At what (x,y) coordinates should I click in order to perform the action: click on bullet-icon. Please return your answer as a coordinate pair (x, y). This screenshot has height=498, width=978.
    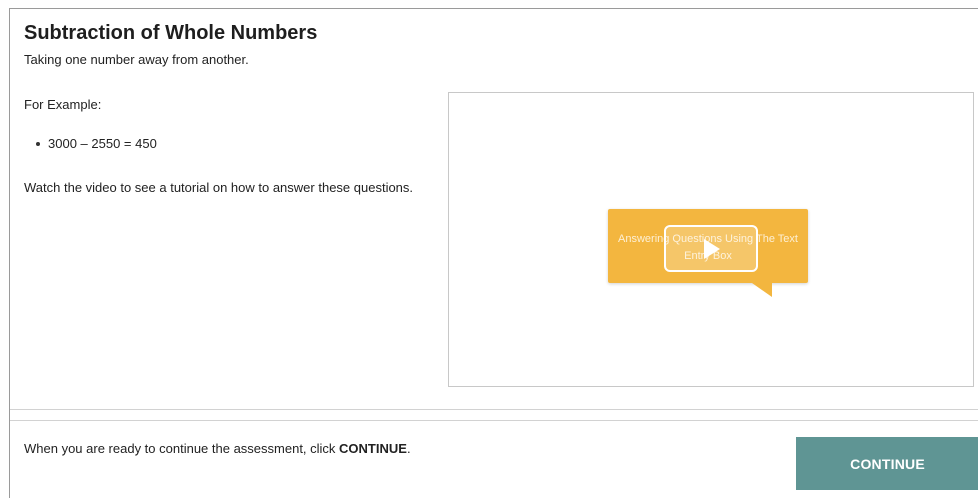
    Looking at the image, I should click on (38, 143).